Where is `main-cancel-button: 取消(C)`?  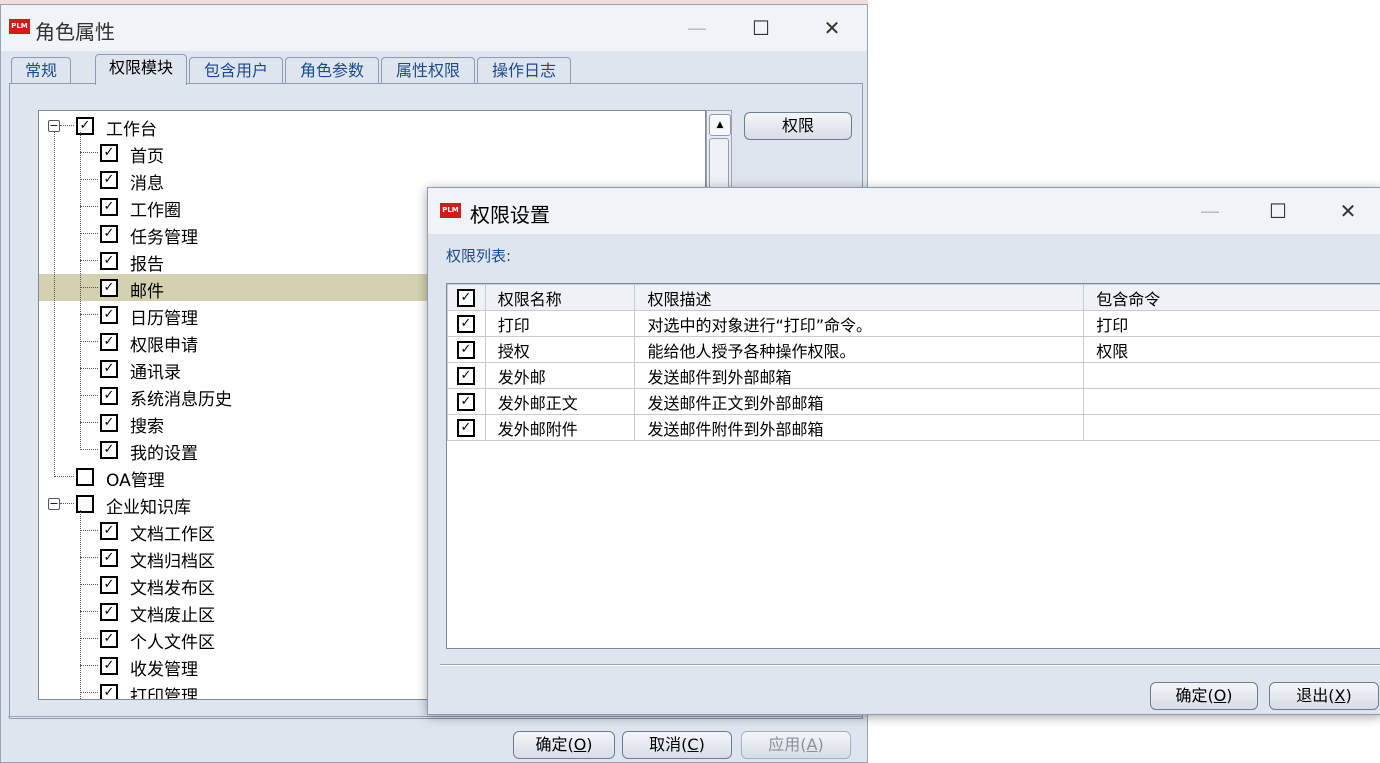
main-cancel-button: 取消(C) is located at coordinates (677, 745).